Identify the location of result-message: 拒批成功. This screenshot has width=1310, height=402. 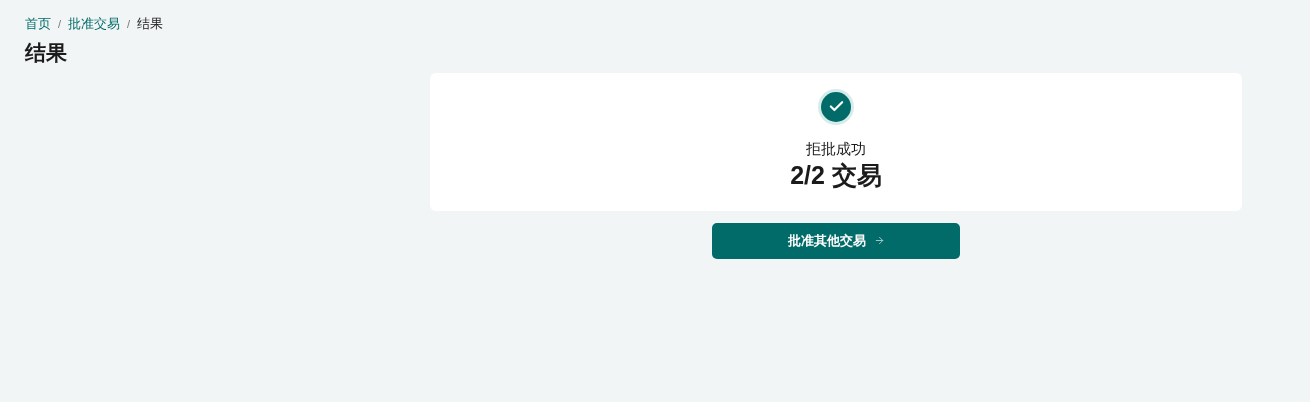
(836, 148).